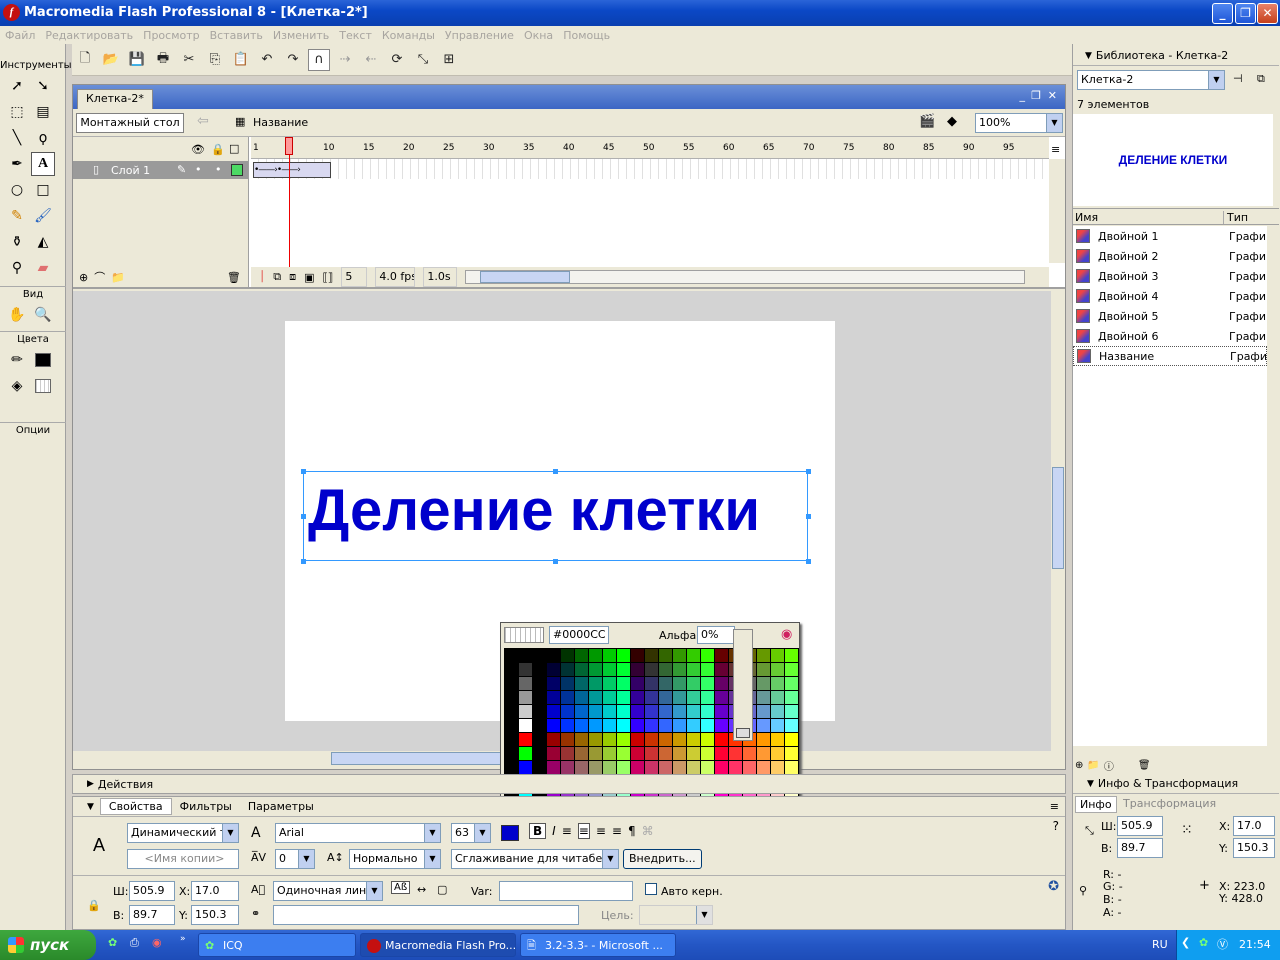  What do you see at coordinates (1245, 13) in the screenshot?
I see `restore-button: ❐` at bounding box center [1245, 13].